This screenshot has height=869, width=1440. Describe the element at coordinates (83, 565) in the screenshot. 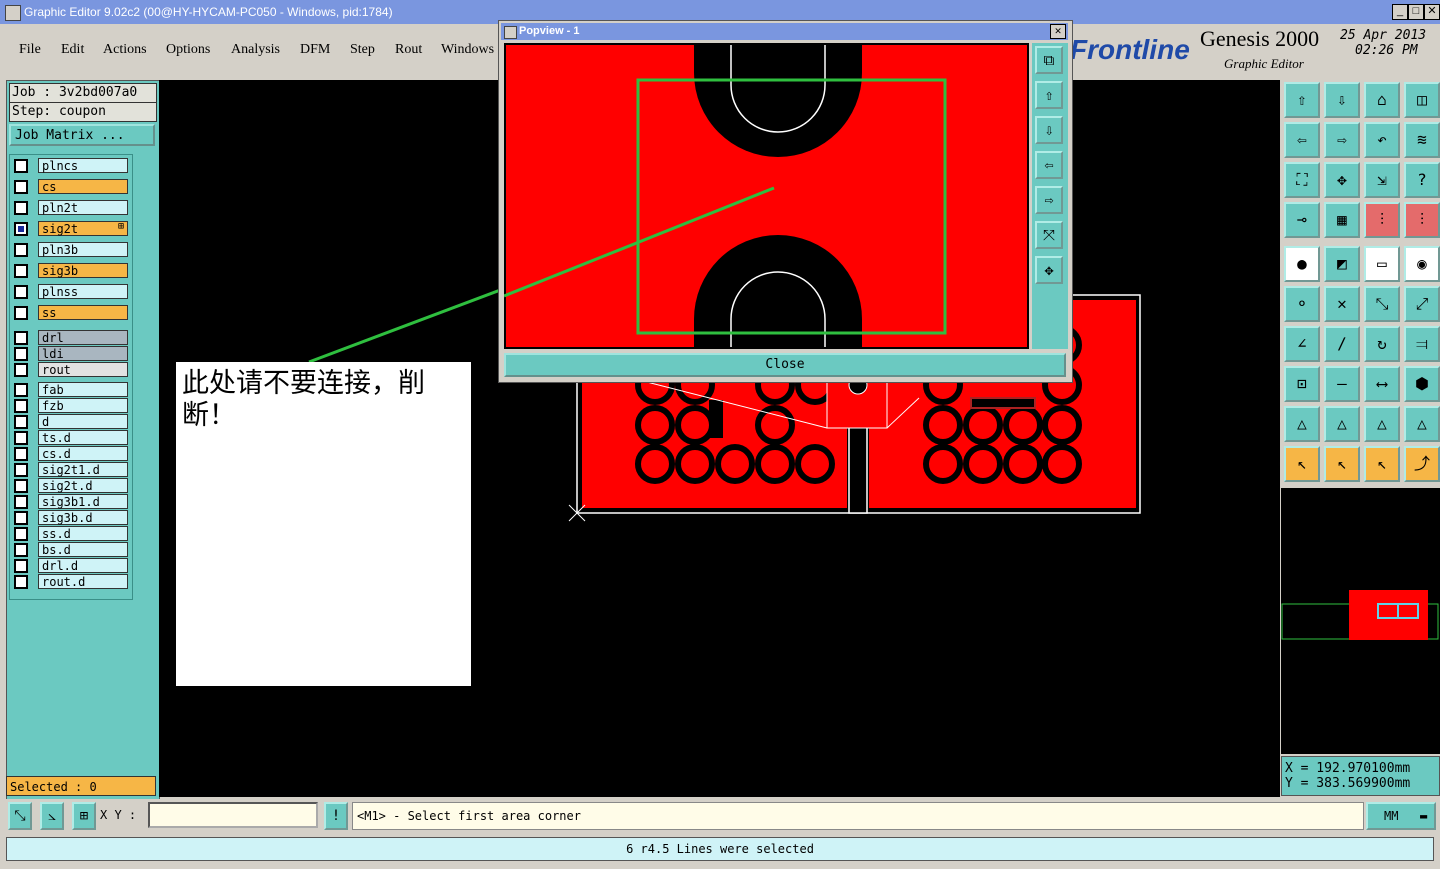

I see `layer-name: drl.d` at that location.